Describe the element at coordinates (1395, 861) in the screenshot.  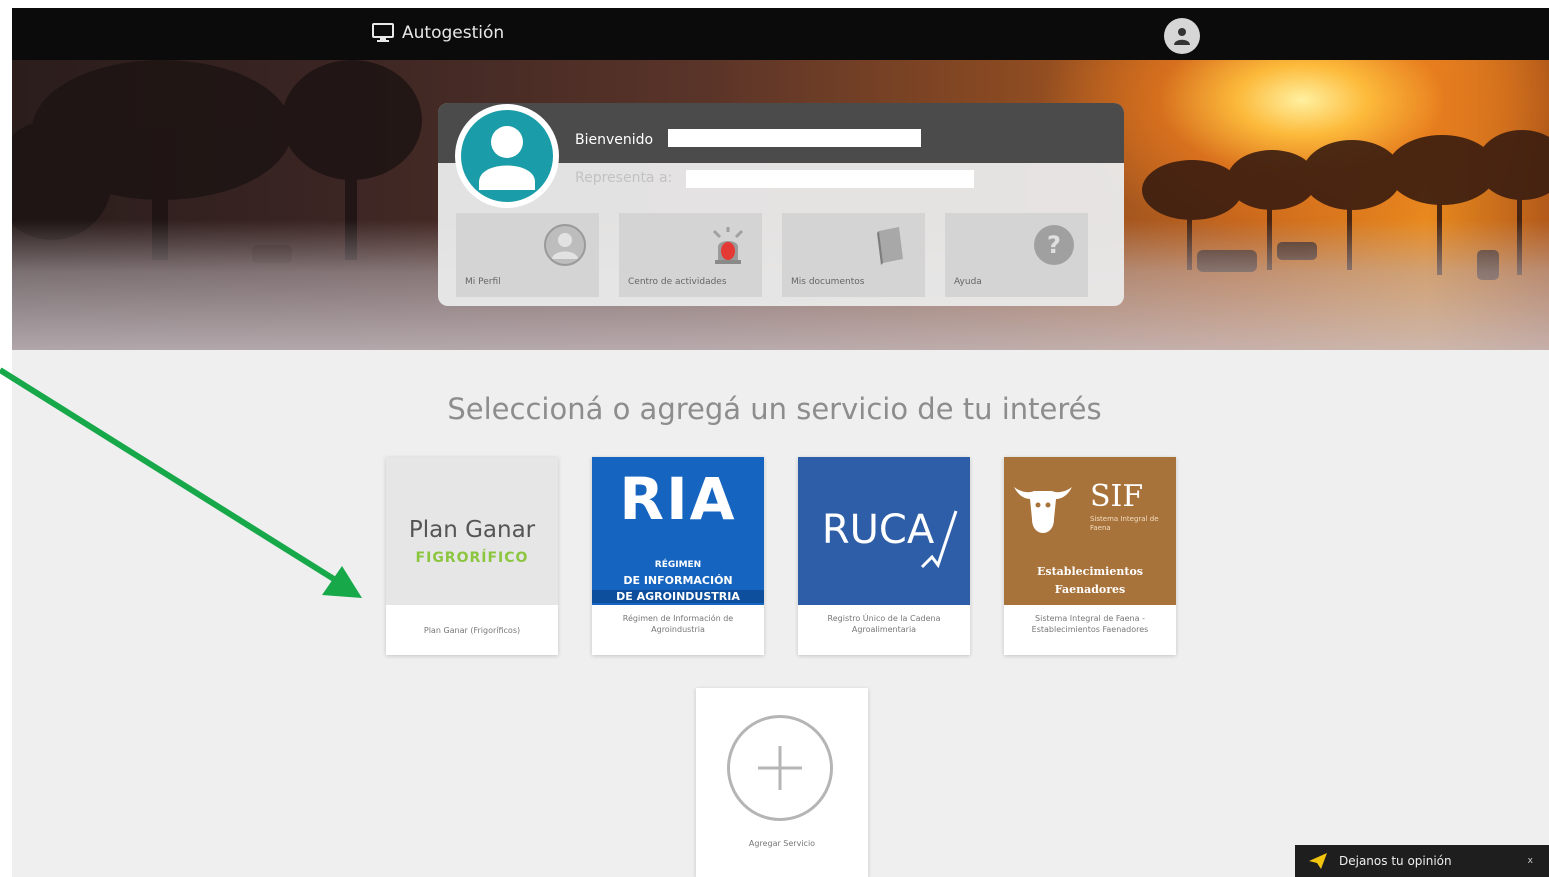
I see `feedback-label: Dejanos tu opinión` at that location.